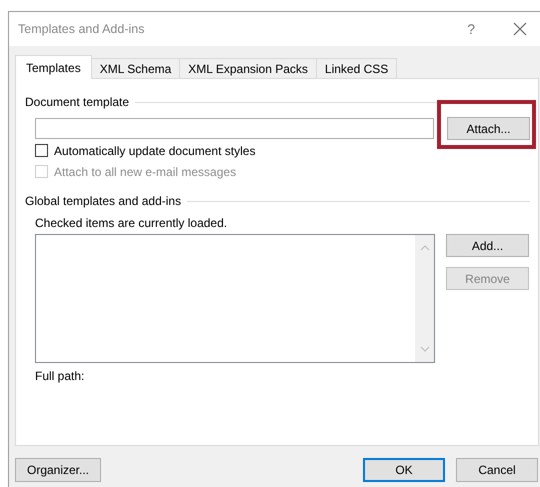  What do you see at coordinates (234, 128) in the screenshot?
I see `template-path-field` at bounding box center [234, 128].